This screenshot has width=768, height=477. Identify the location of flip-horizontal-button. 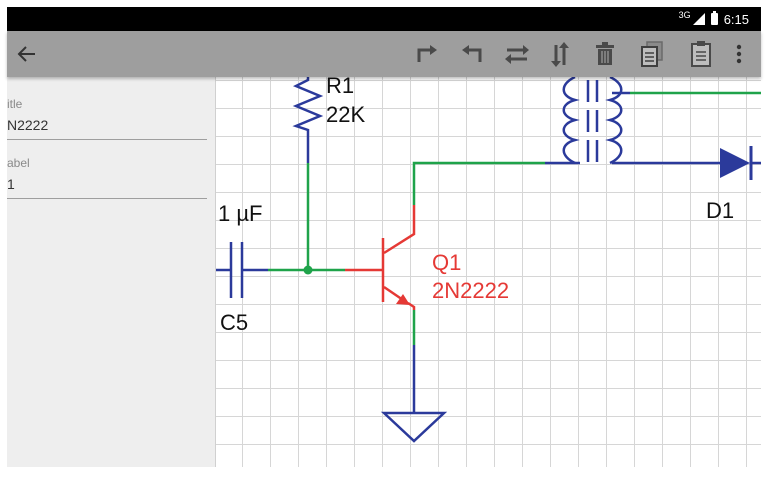
(517, 54).